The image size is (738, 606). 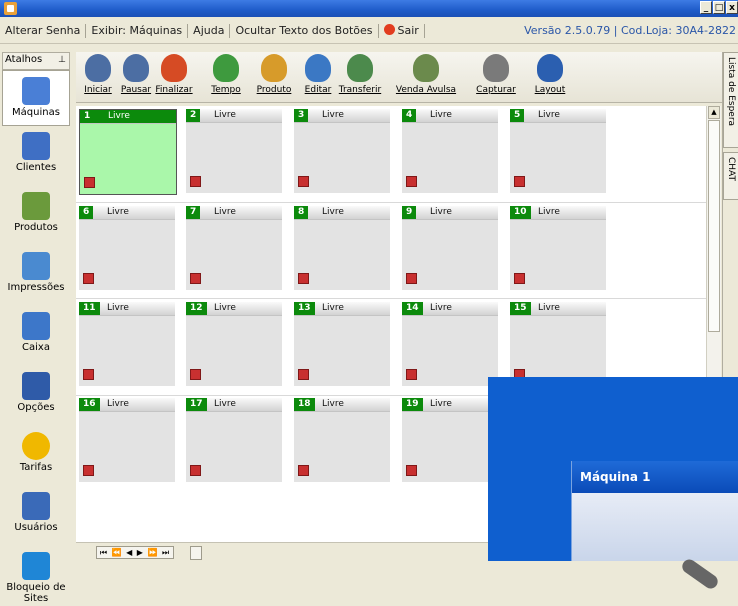 What do you see at coordinates (36, 206) in the screenshot?
I see `shopping-cart-icon` at bounding box center [36, 206].